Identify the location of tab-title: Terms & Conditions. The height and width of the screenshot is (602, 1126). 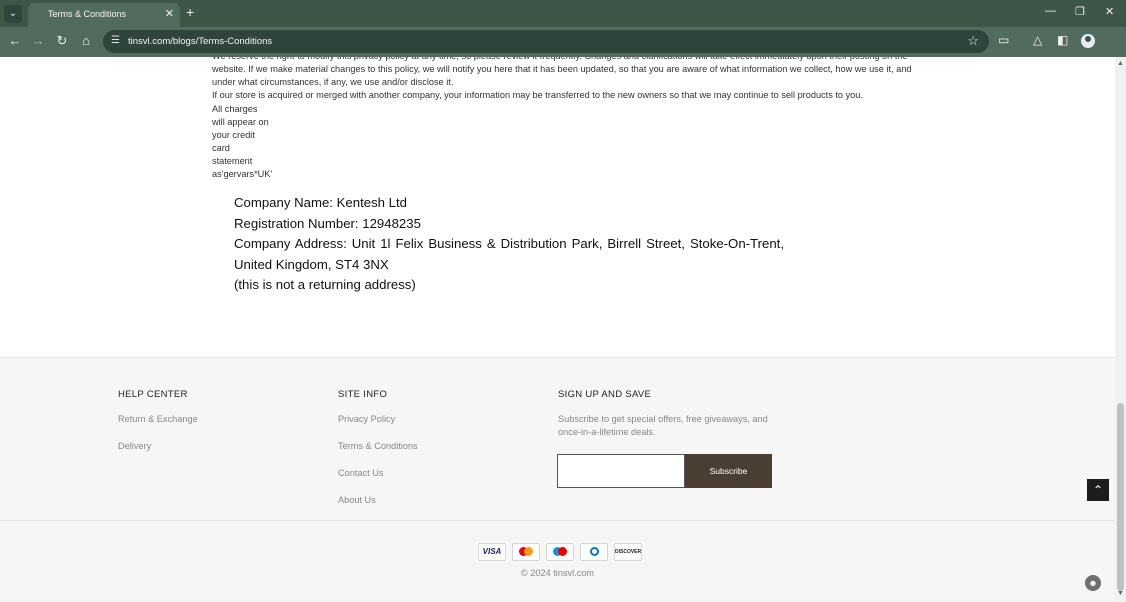
(87, 14).